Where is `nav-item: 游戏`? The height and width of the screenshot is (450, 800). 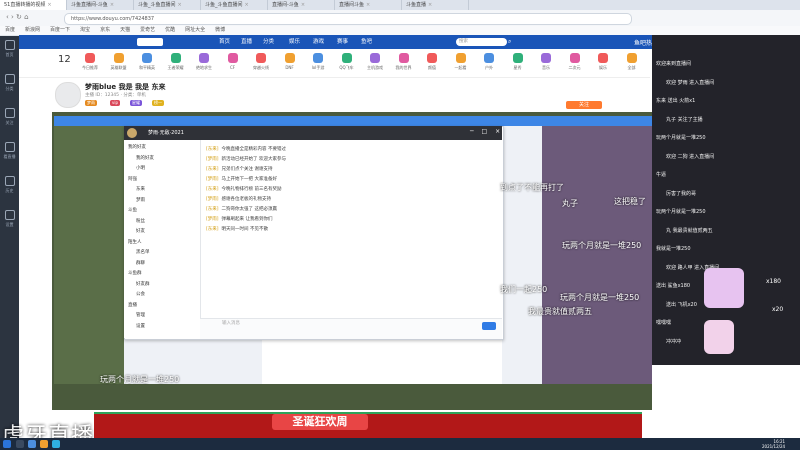 nav-item: 游戏 is located at coordinates (318, 42).